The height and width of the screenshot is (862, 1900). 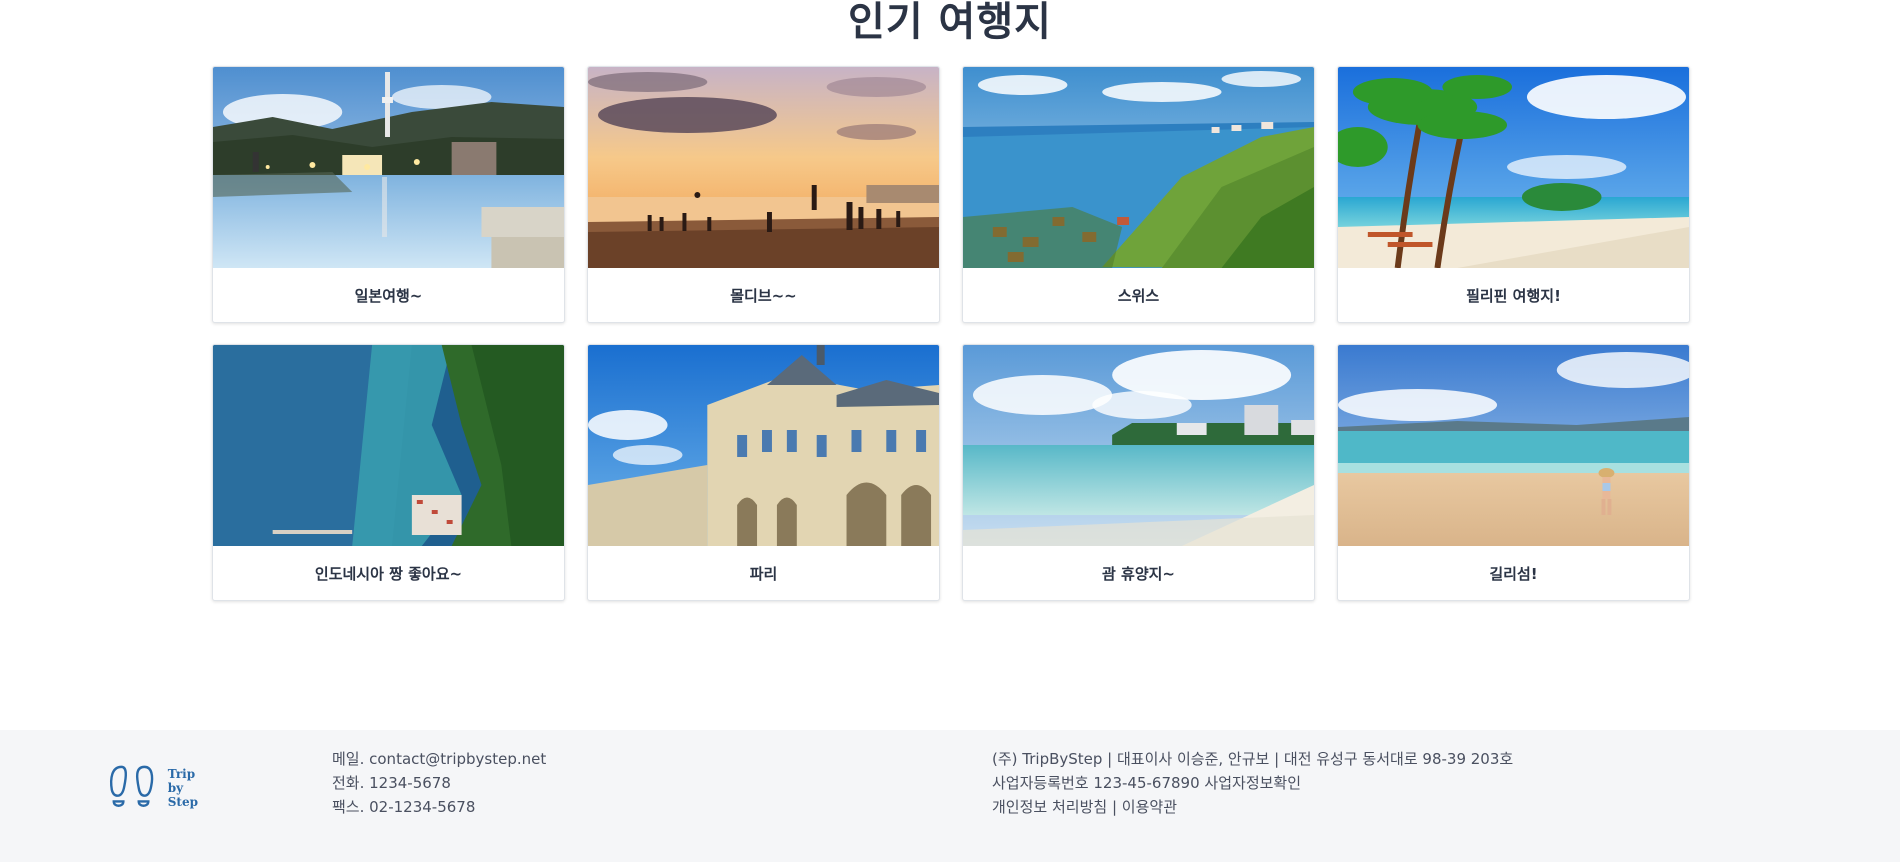 What do you see at coordinates (1096, 783) in the screenshot?
I see `business-number: 사업자등록번호 123-45-67890` at bounding box center [1096, 783].